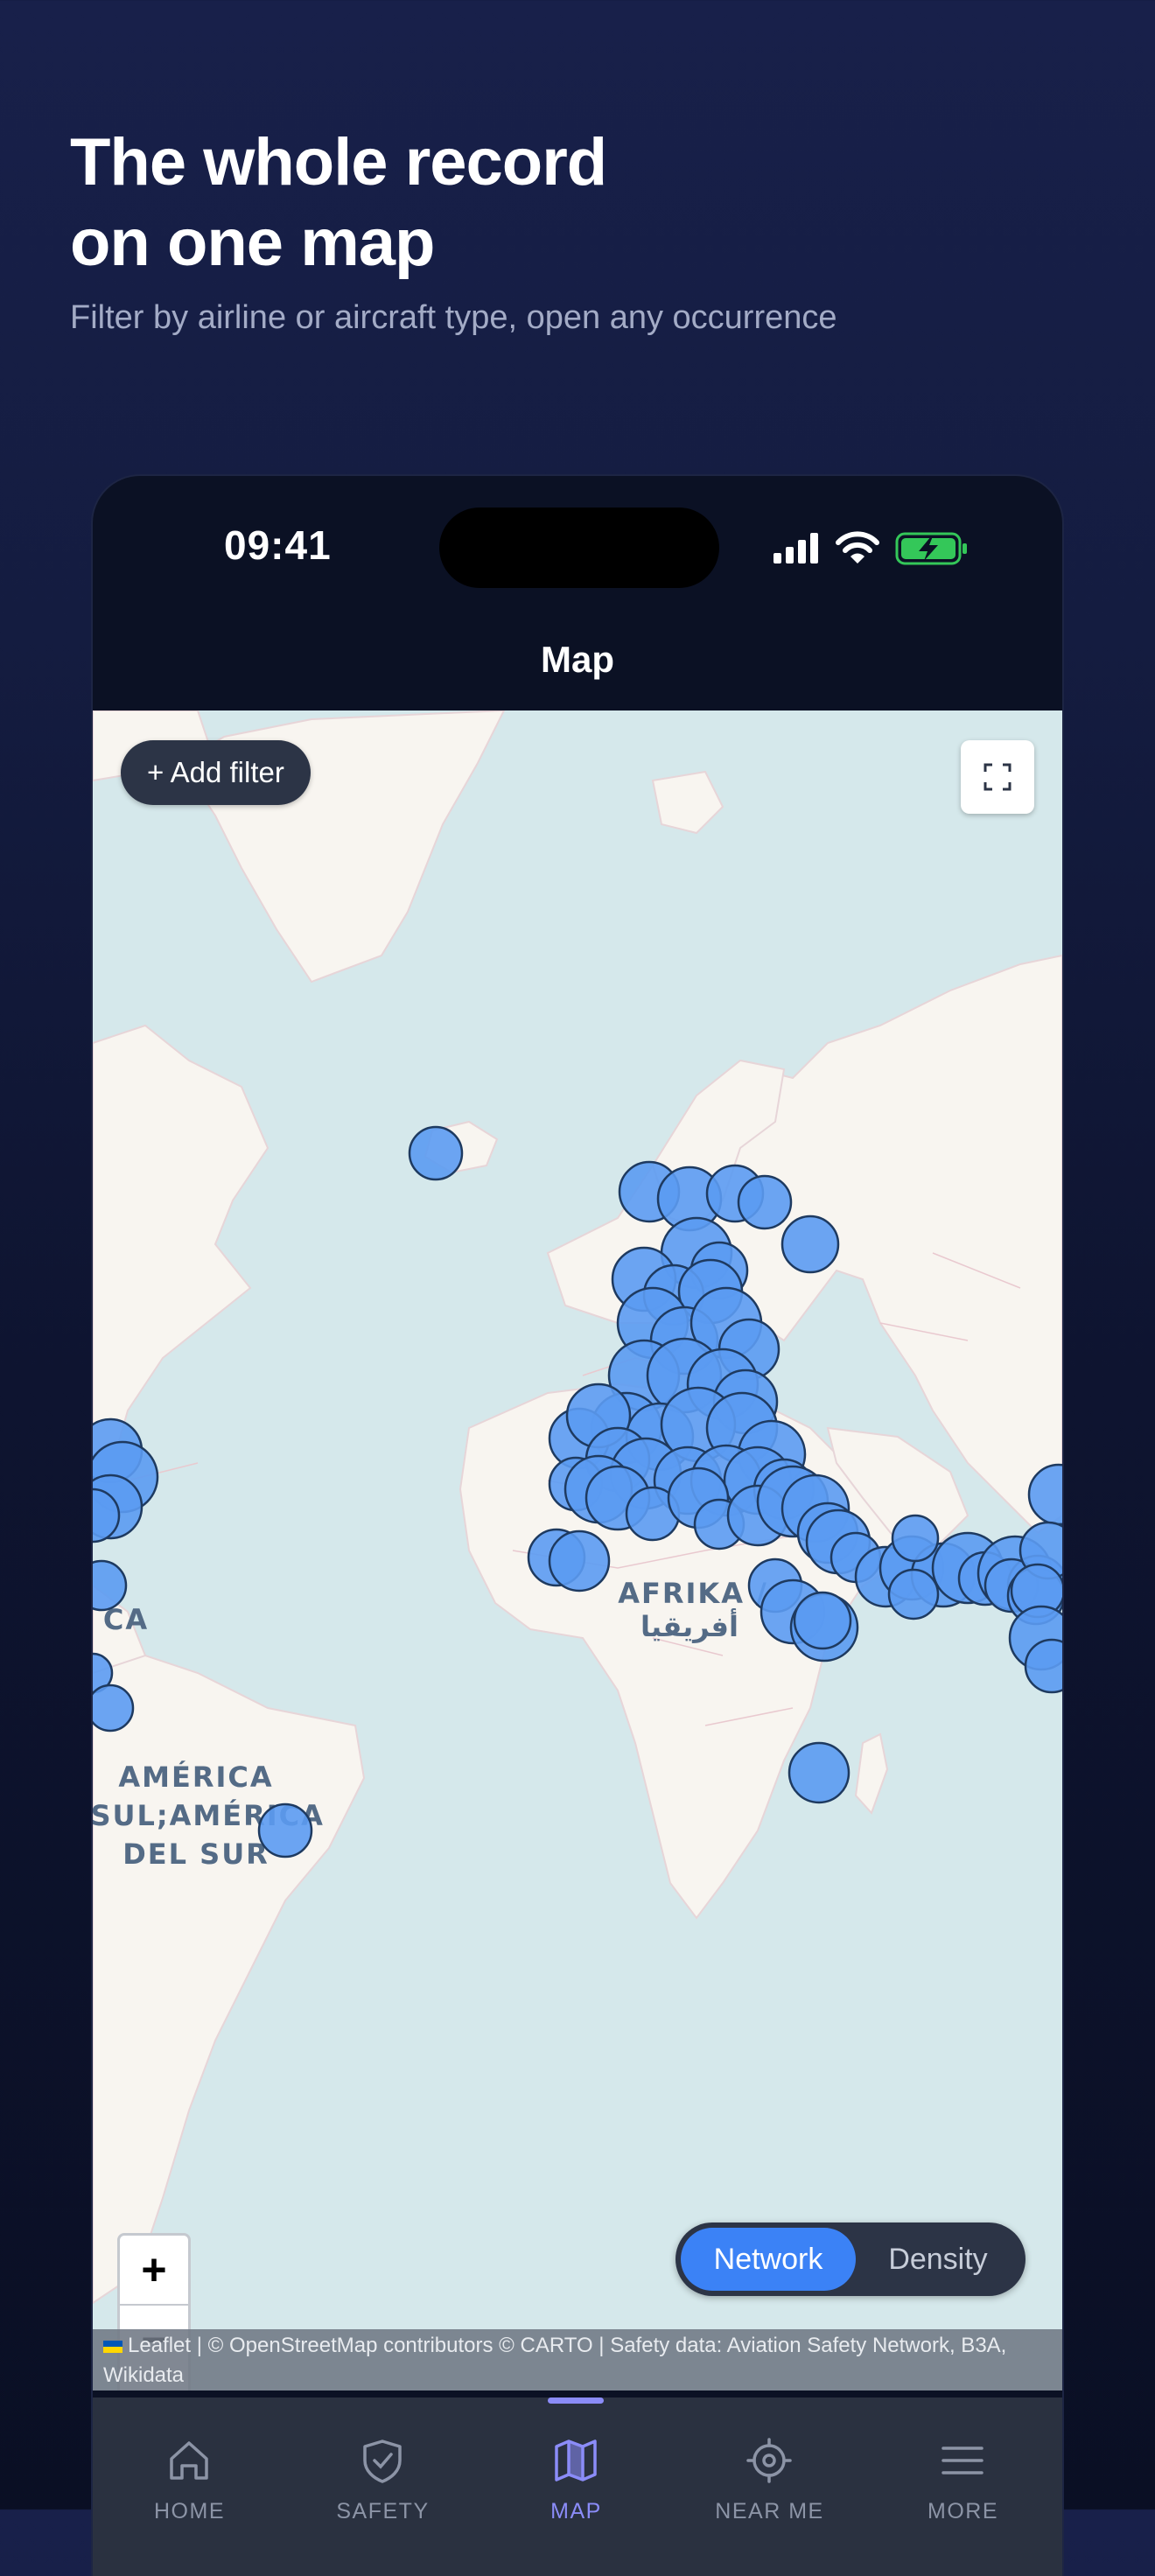  Describe the element at coordinates (577, 659) in the screenshot. I see `nav-title: Map` at that location.